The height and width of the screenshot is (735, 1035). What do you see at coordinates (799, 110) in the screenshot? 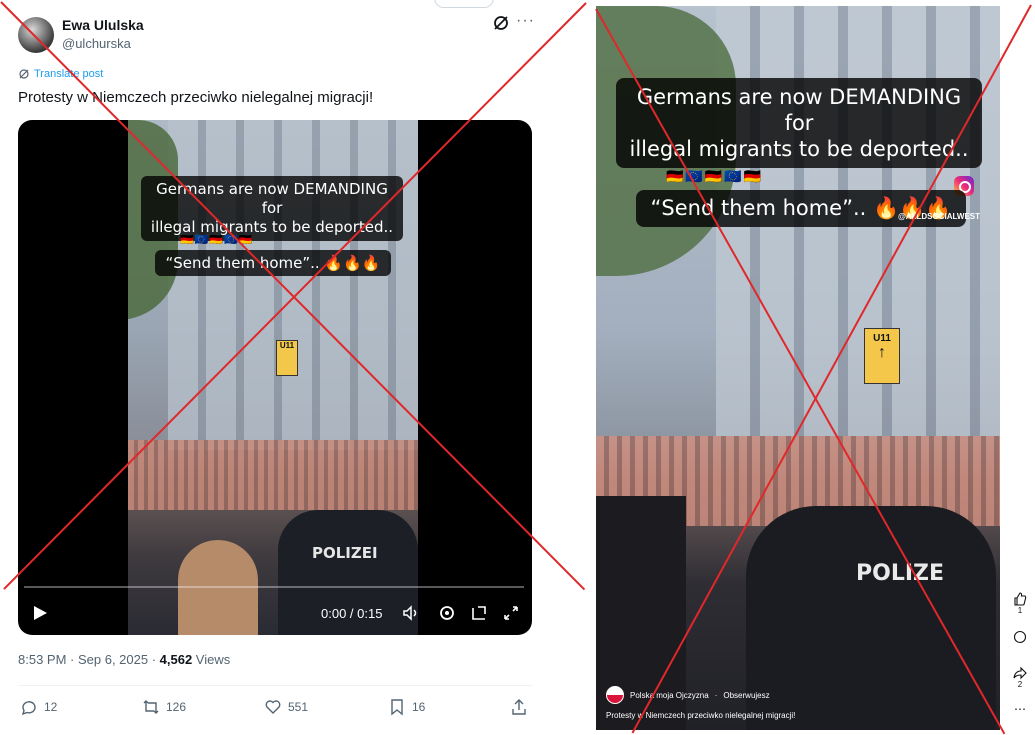
I see `reel-caption-line-1: Germans are now DEMANDING for` at bounding box center [799, 110].